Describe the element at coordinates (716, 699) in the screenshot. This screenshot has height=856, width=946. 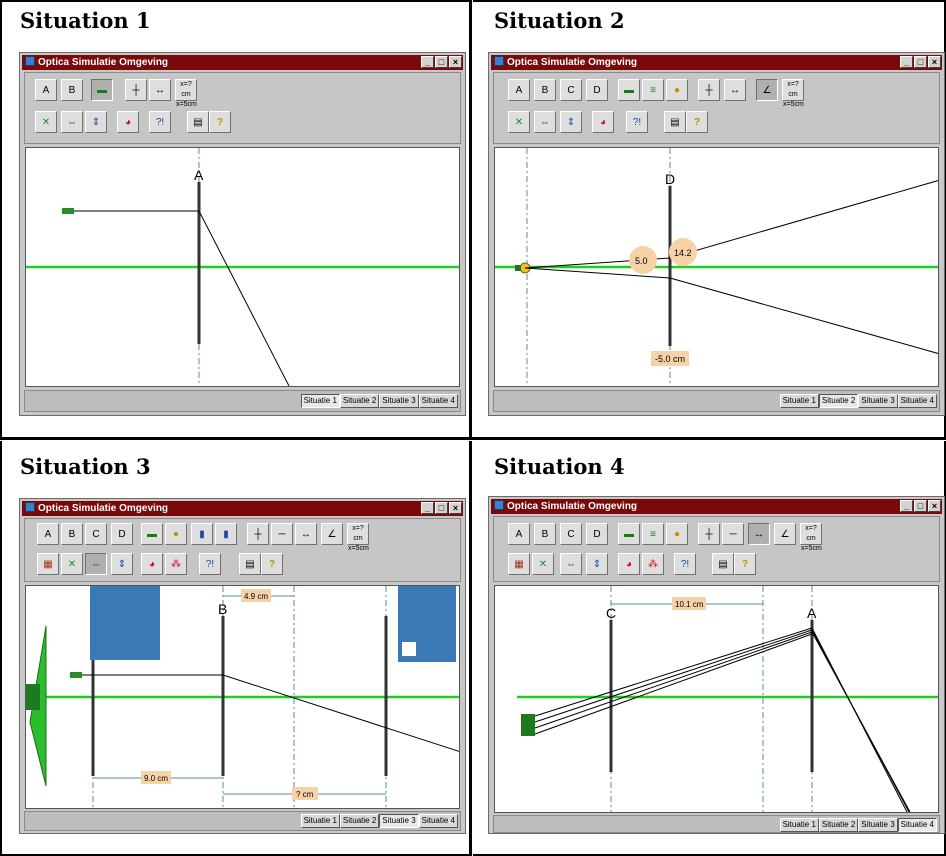
I see `simulation-canvas: C A 10.1 cm` at that location.